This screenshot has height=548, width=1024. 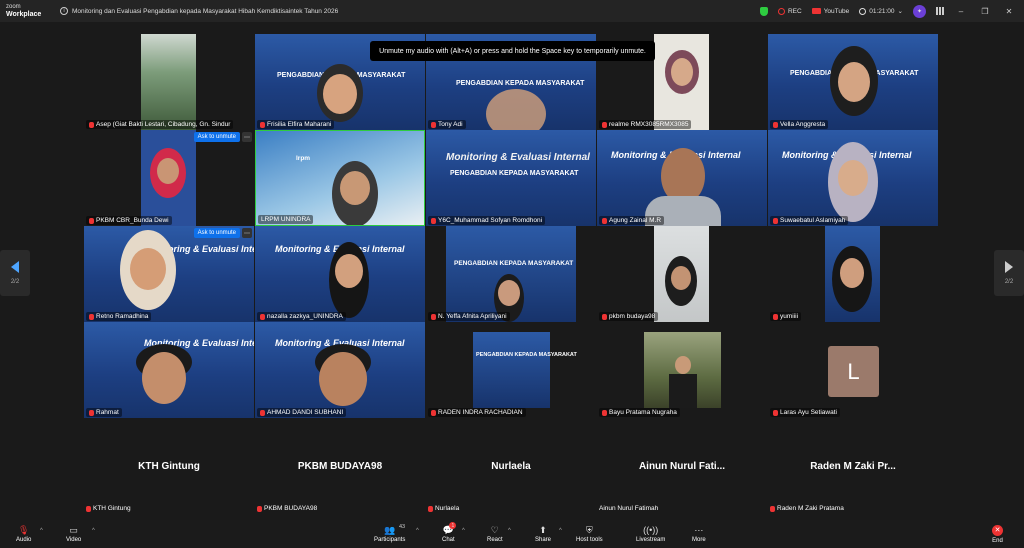 I want to click on host-tools-button: ⛨ Host tools, so click(x=589, y=534).